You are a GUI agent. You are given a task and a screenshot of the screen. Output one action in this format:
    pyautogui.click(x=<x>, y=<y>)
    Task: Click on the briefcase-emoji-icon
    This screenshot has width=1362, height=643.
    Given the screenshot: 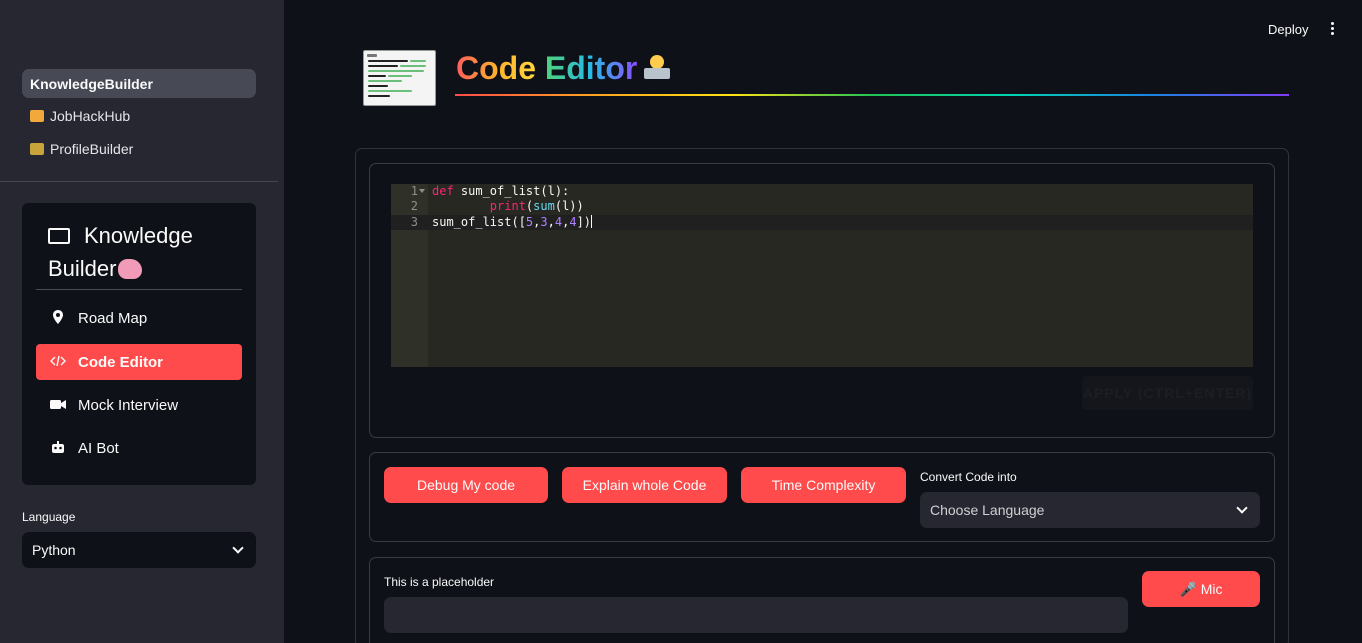 What is the action you would take?
    pyautogui.click(x=37, y=115)
    